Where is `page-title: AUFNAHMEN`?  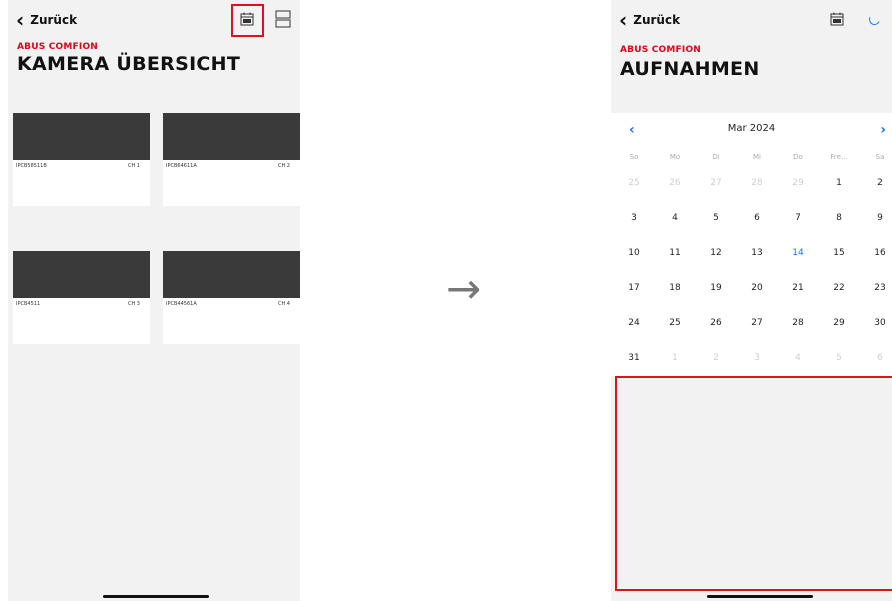 page-title: AUFNAHMEN is located at coordinates (690, 69).